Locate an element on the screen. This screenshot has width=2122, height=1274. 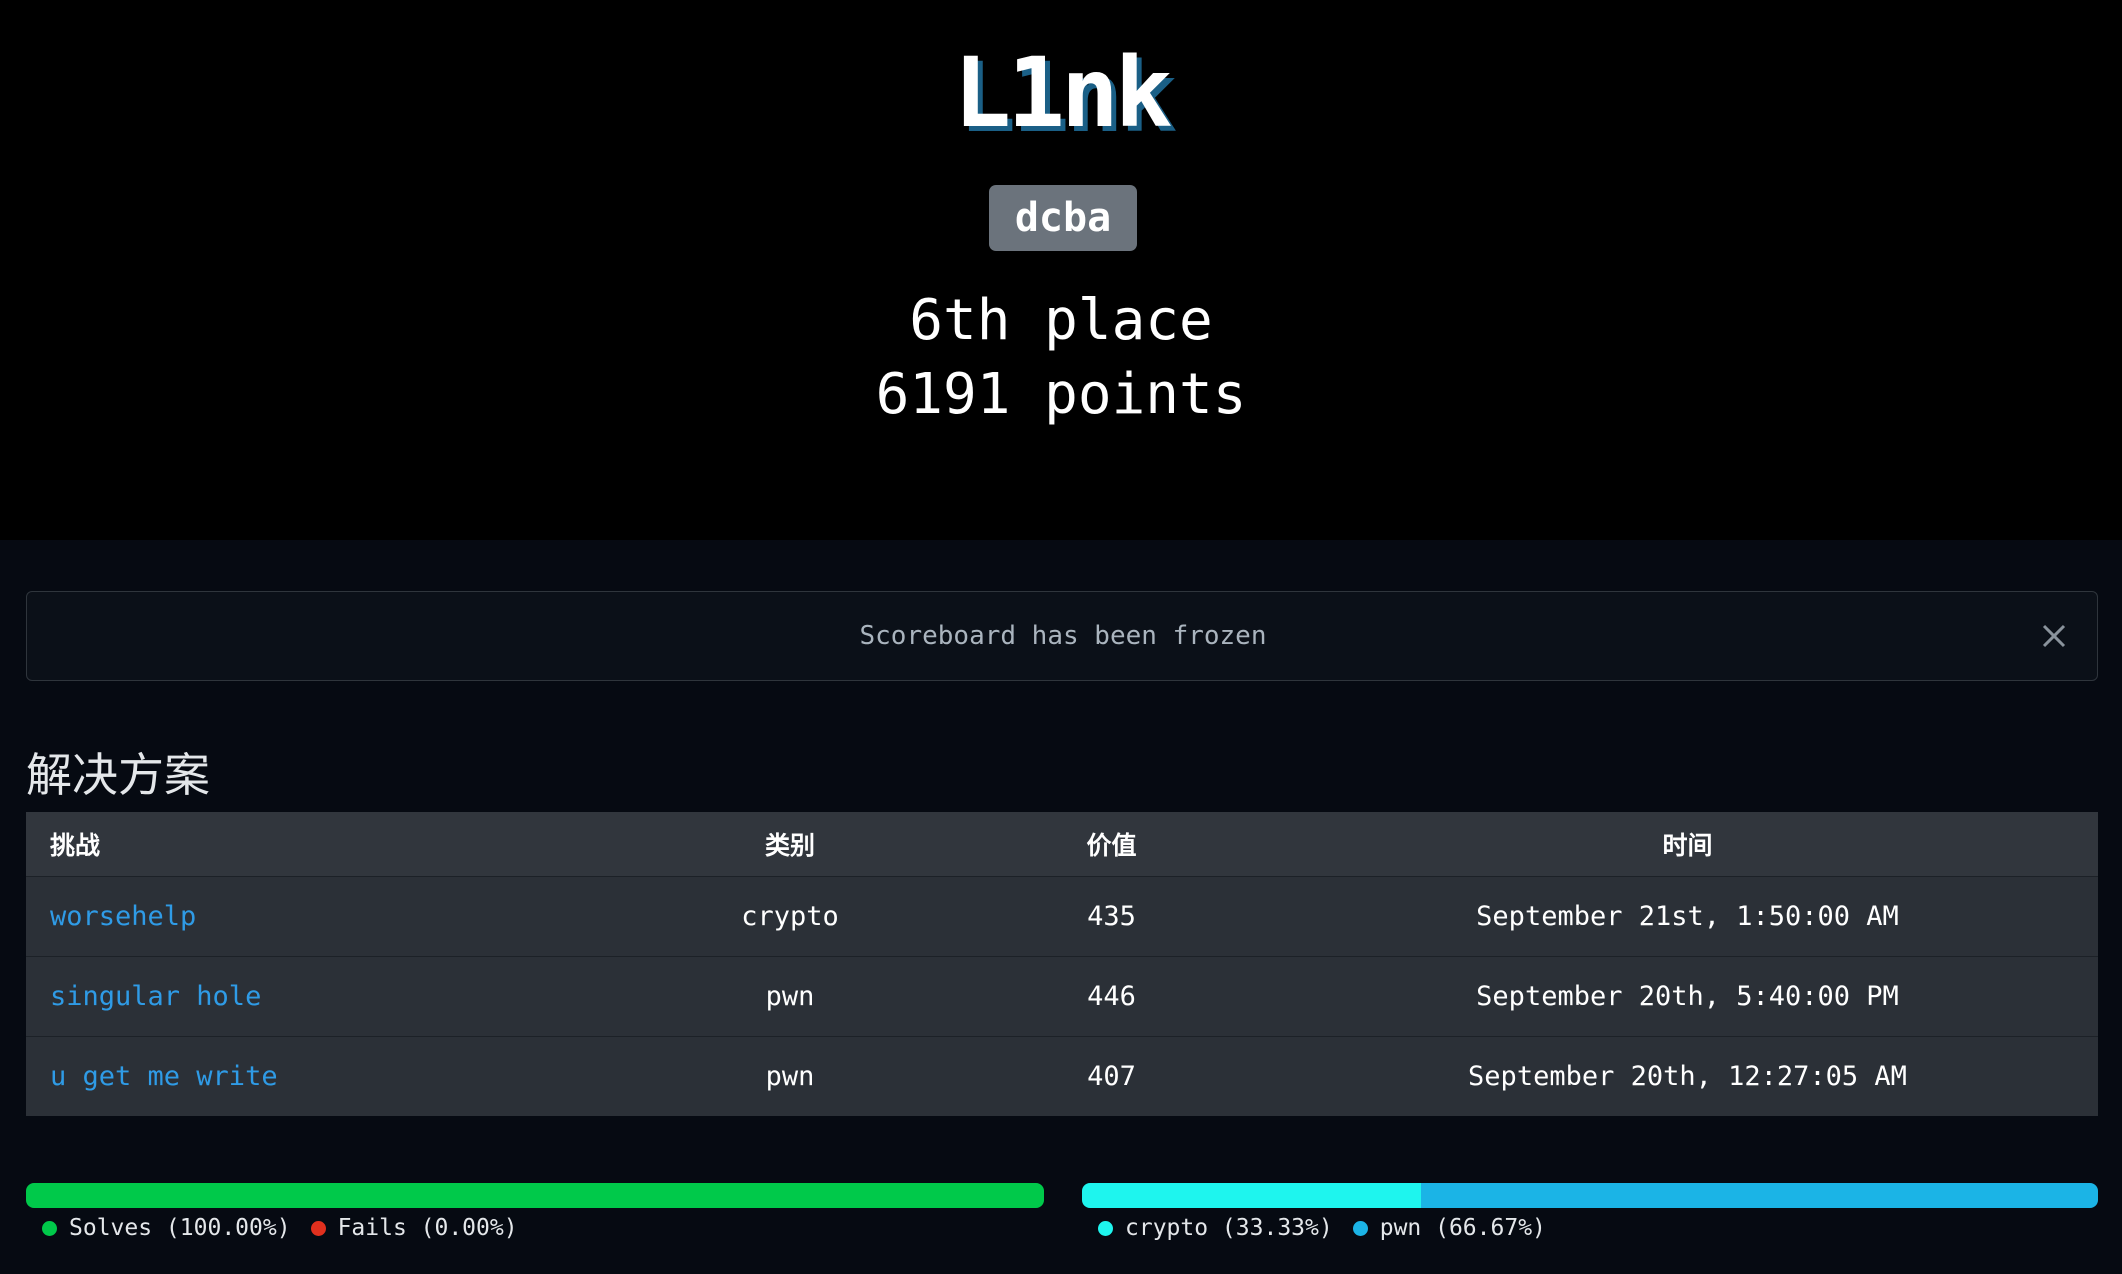
alert-message: Scoreboard has been frozen is located at coordinates (1063, 636).